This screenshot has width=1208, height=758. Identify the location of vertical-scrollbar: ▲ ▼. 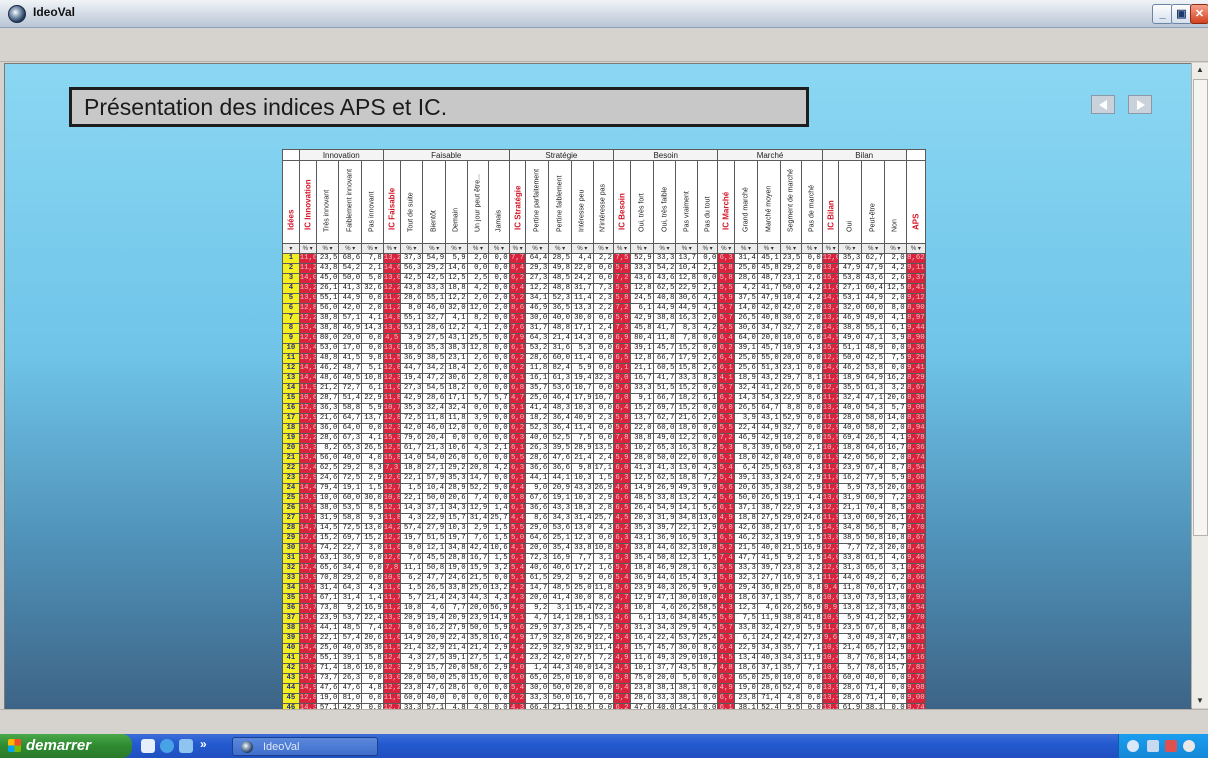
(1199, 385).